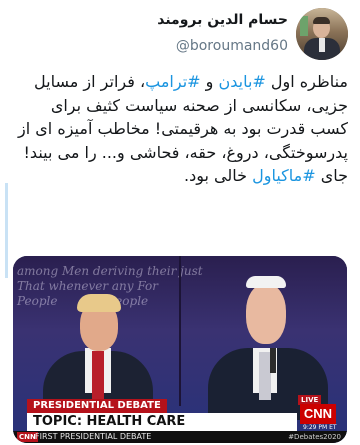 This screenshot has width=360, height=445. What do you see at coordinates (172, 81) in the screenshot?
I see `hashtag-link: #ترامپ` at bounding box center [172, 81].